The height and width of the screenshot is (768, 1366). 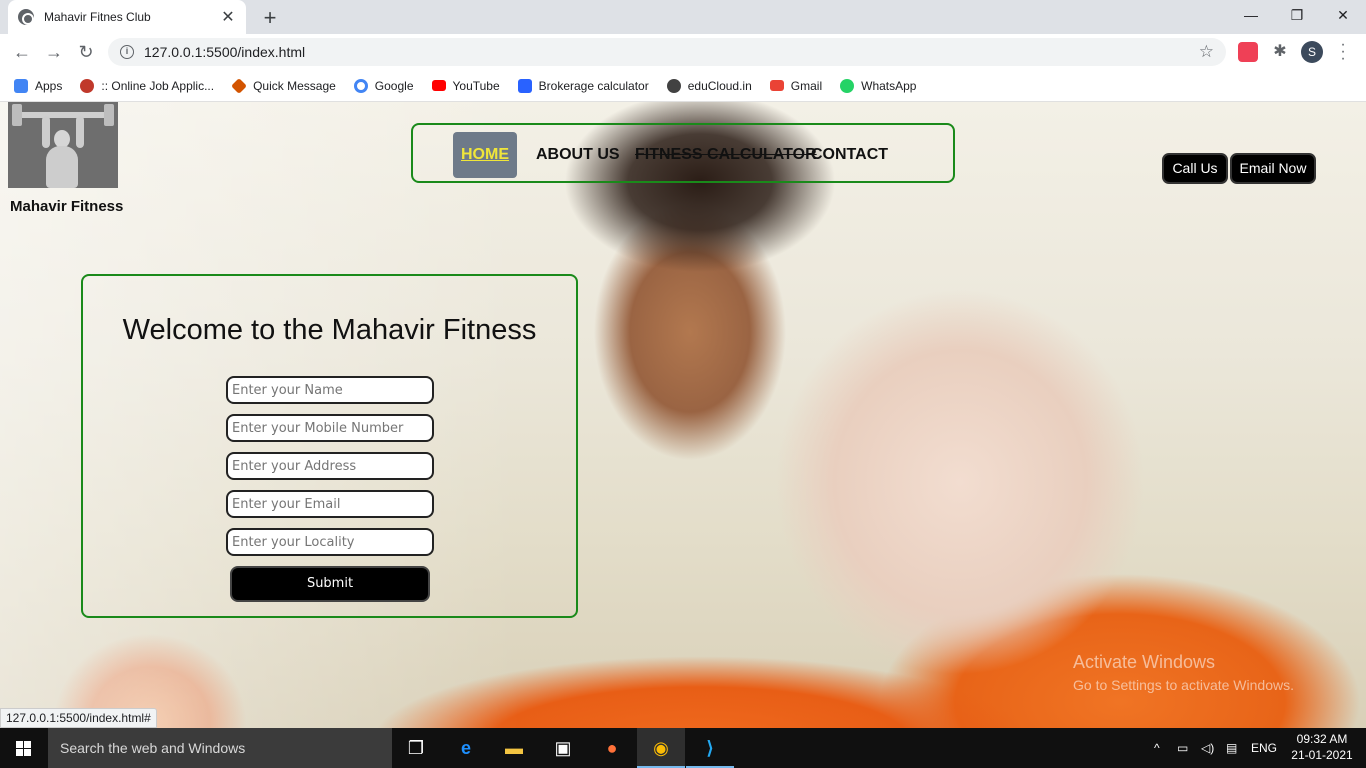 I want to click on email-input, so click(x=330, y=504).